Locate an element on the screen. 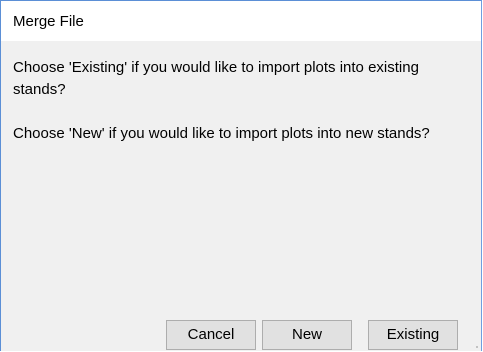  cancel-button: Cancel is located at coordinates (211, 335).